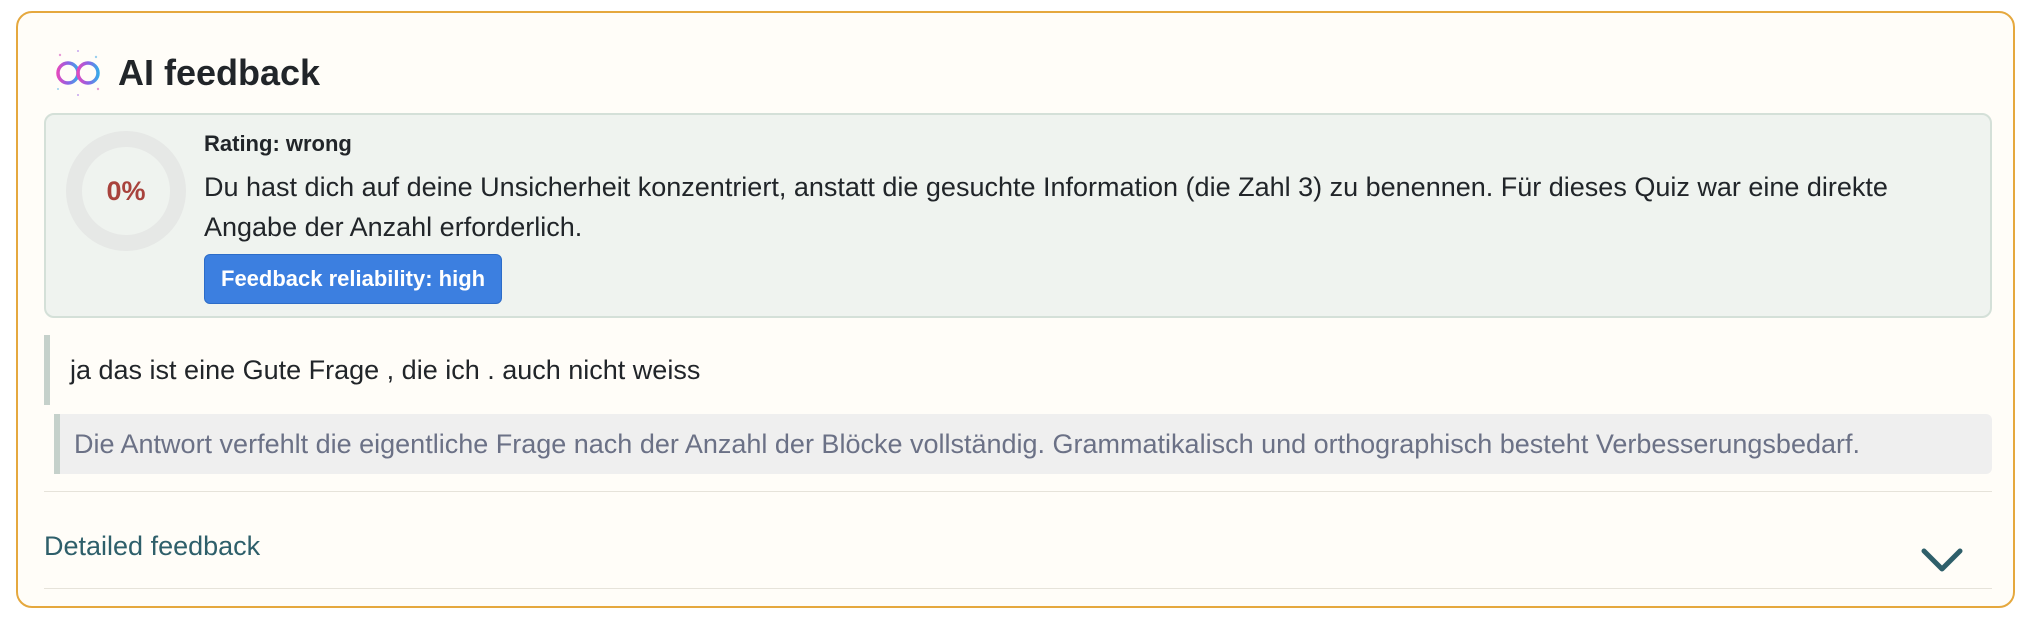 The width and height of the screenshot is (2030, 628). Describe the element at coordinates (1018, 588) in the screenshot. I see `divider-bottom` at that location.